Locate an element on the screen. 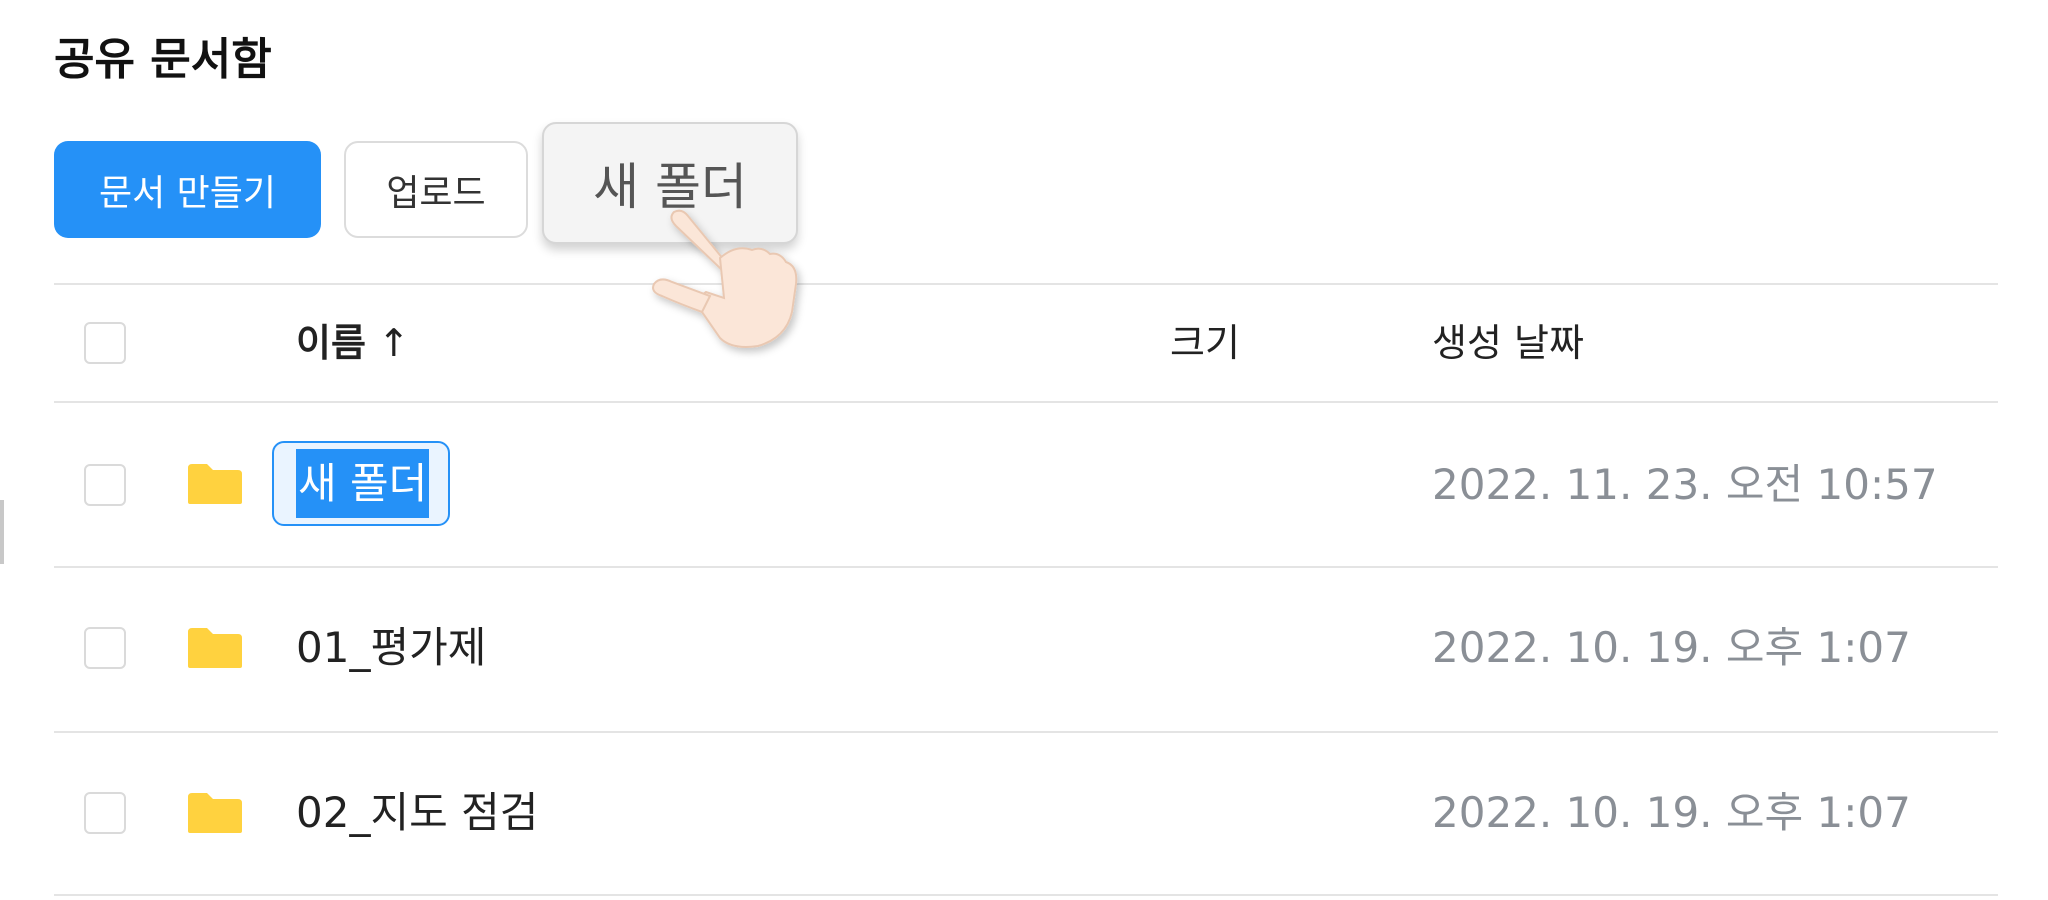 The height and width of the screenshot is (900, 2048). column-header-size: 크기 is located at coordinates (1205, 343).